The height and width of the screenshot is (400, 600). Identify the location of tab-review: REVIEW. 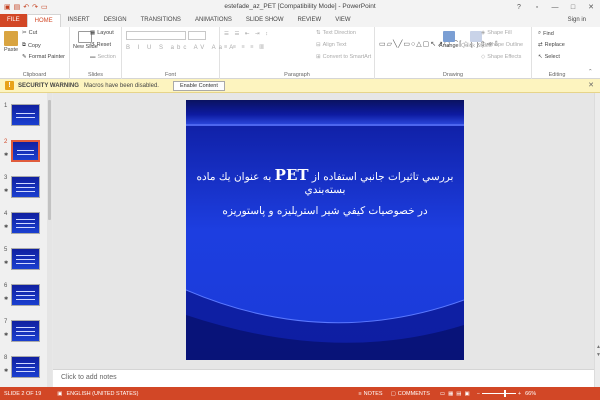
(310, 20).